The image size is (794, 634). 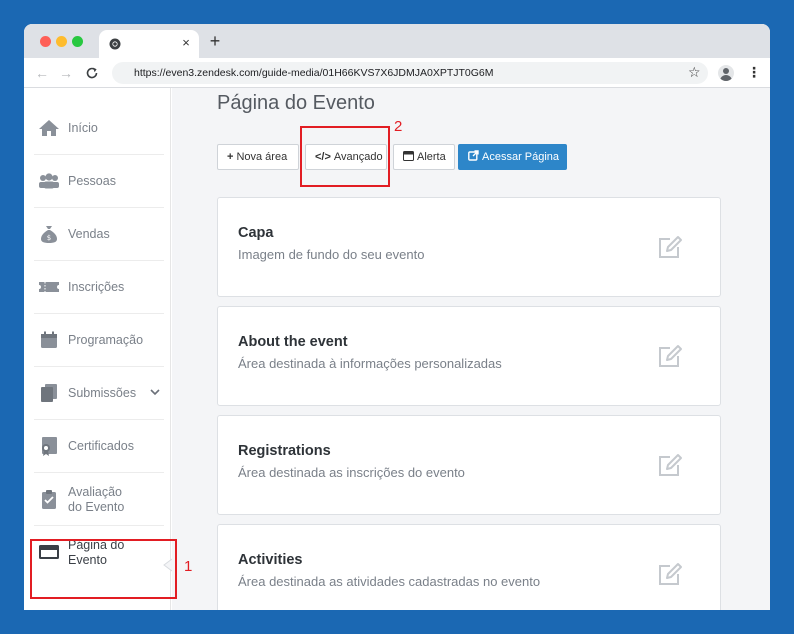 What do you see at coordinates (473, 155) in the screenshot?
I see `external-link-icon` at bounding box center [473, 155].